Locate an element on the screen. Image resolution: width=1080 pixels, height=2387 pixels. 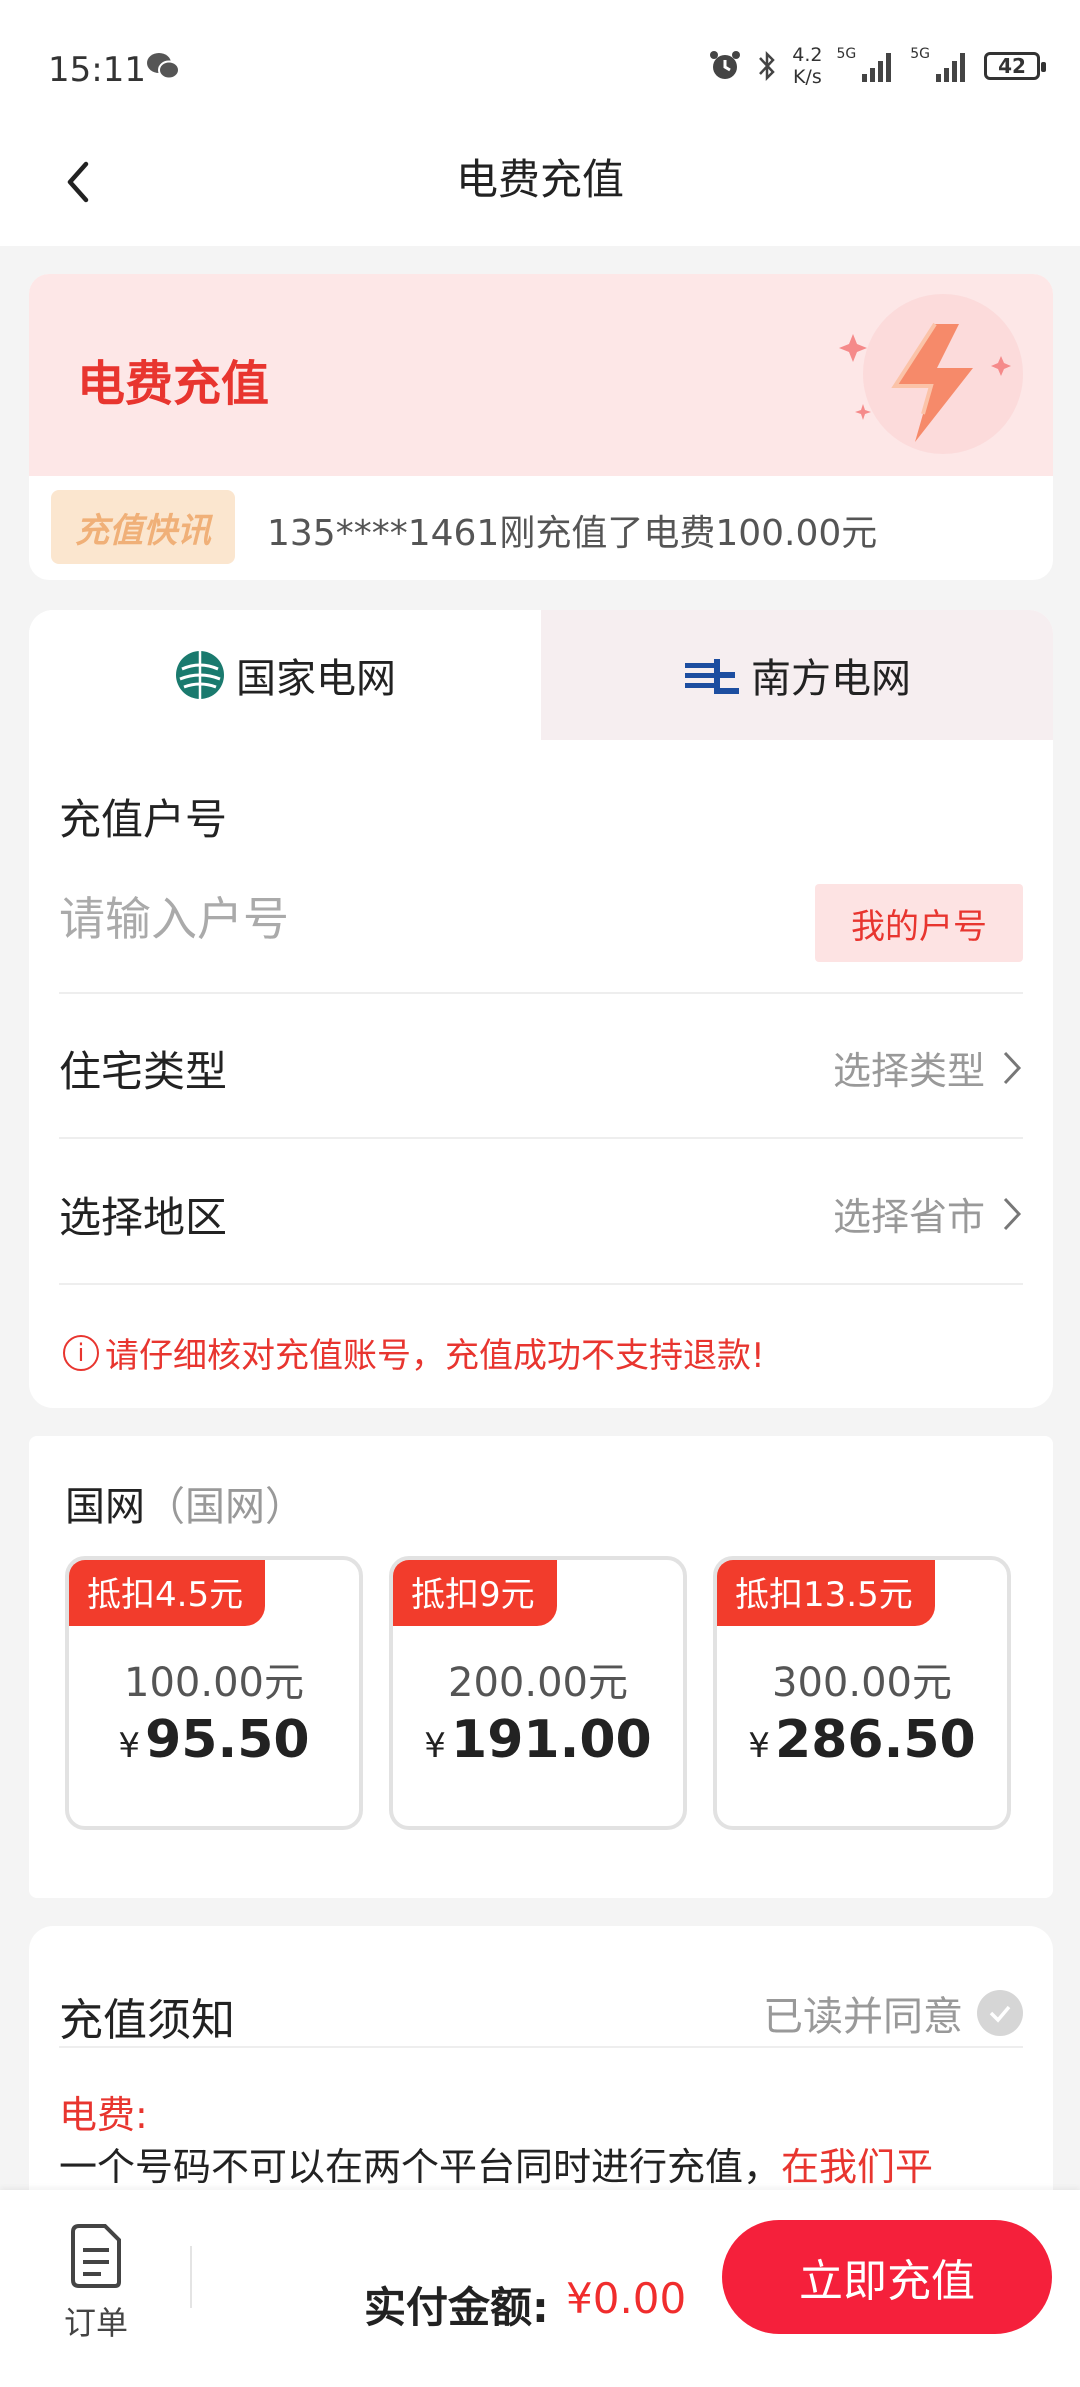
discount-tag: 抵扣4.5元 is located at coordinates (167, 1593).